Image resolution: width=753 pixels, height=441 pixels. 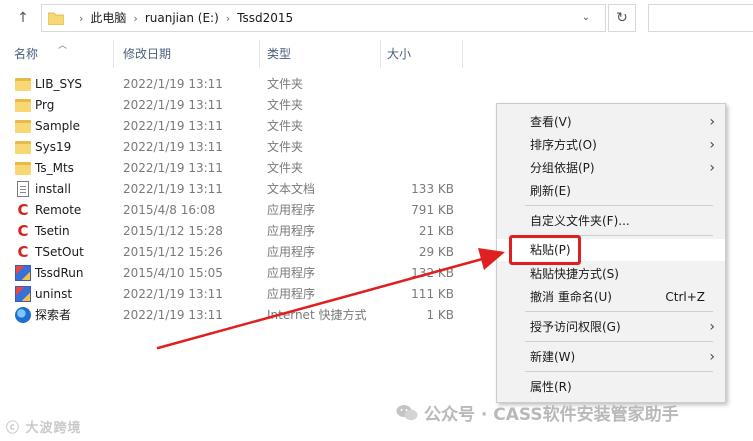 I want to click on menu-item-group-by: 分组依据(P) ›, so click(x=611, y=168).